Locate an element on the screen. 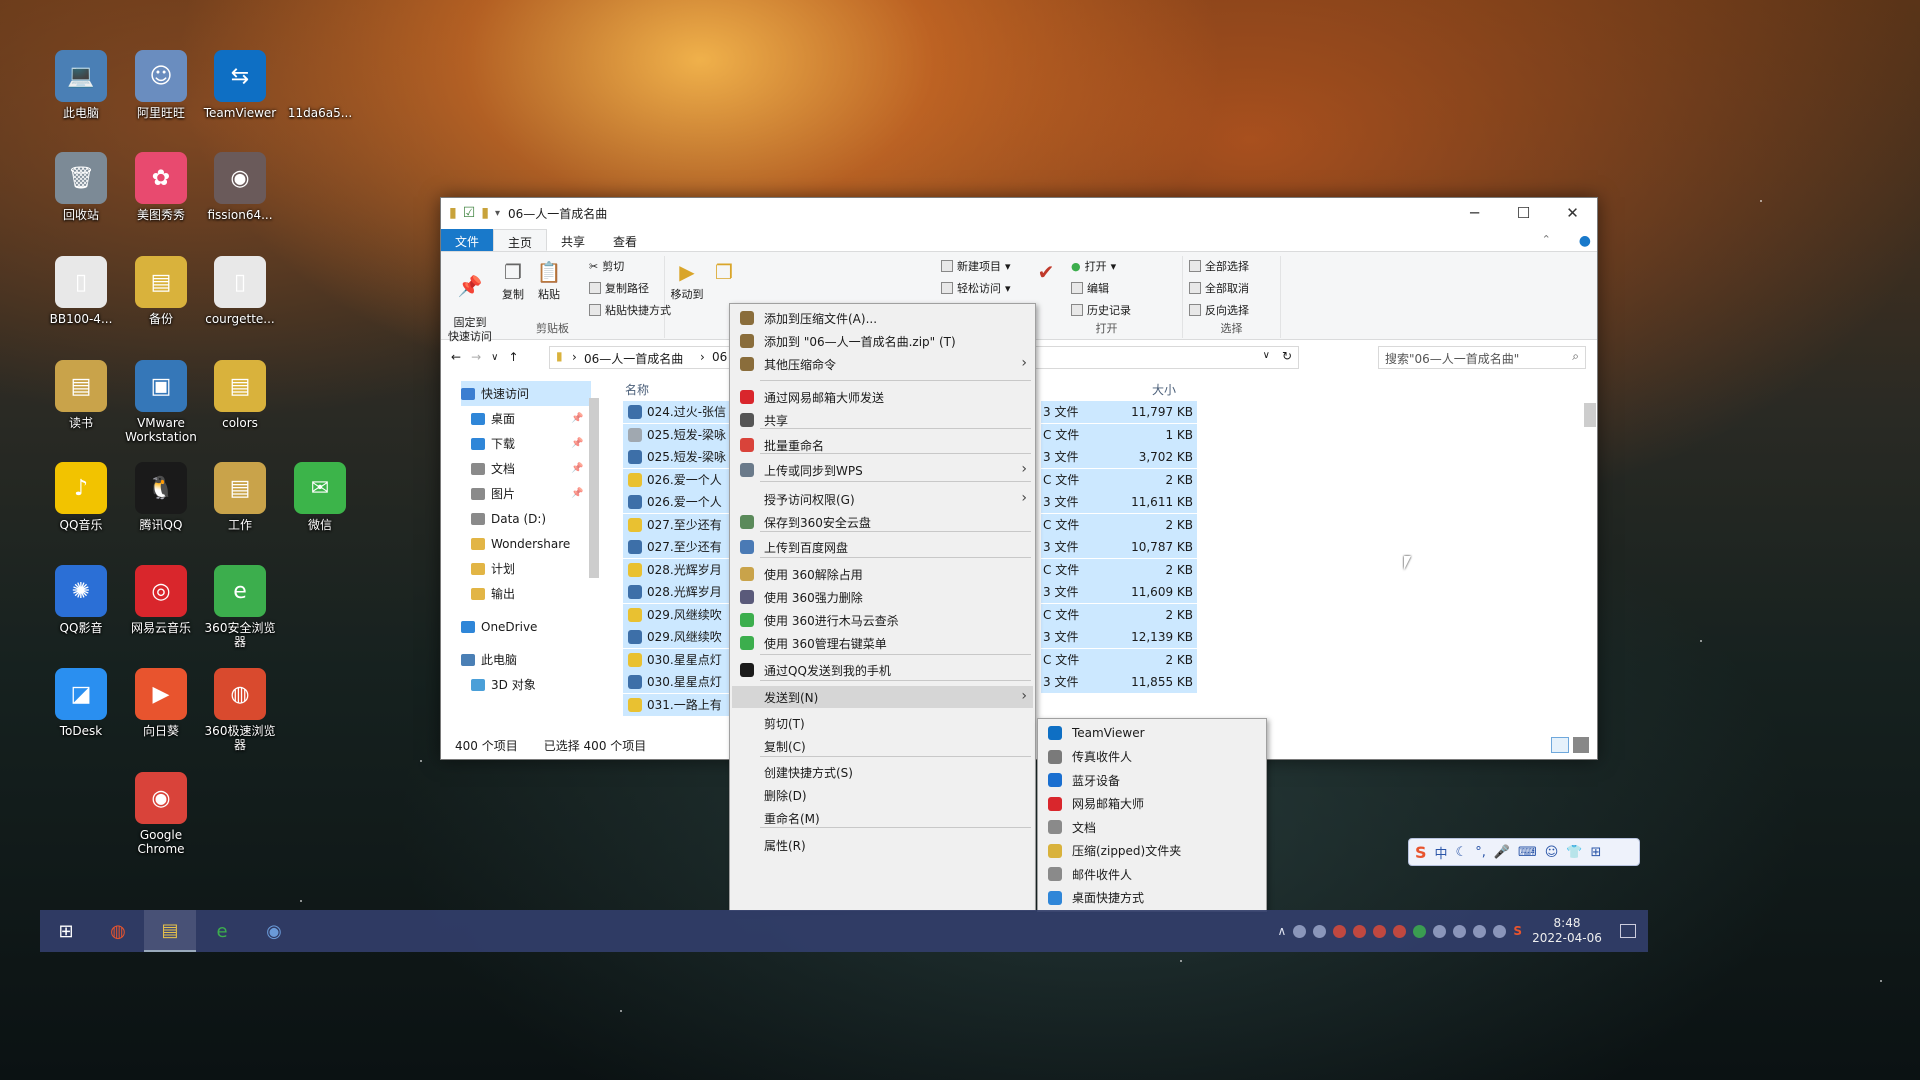 Image resolution: width=1920 pixels, height=1080 pixels. history-button: 历史记录 is located at coordinates (1101, 310).